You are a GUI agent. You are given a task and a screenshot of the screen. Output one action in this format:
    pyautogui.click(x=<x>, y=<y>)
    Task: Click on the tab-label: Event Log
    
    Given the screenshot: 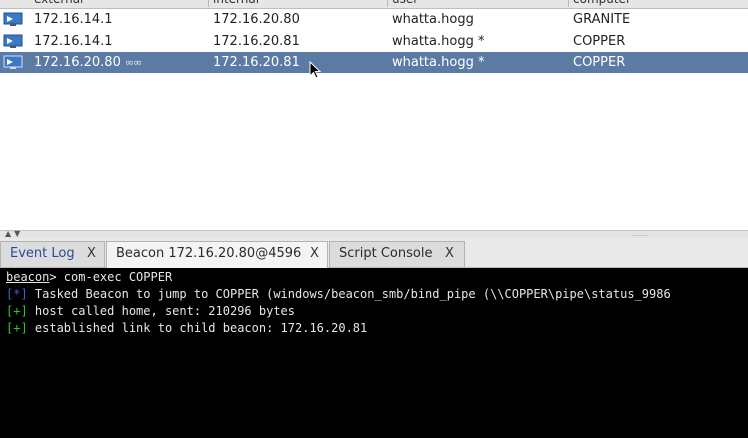 What is the action you would take?
    pyautogui.click(x=42, y=253)
    